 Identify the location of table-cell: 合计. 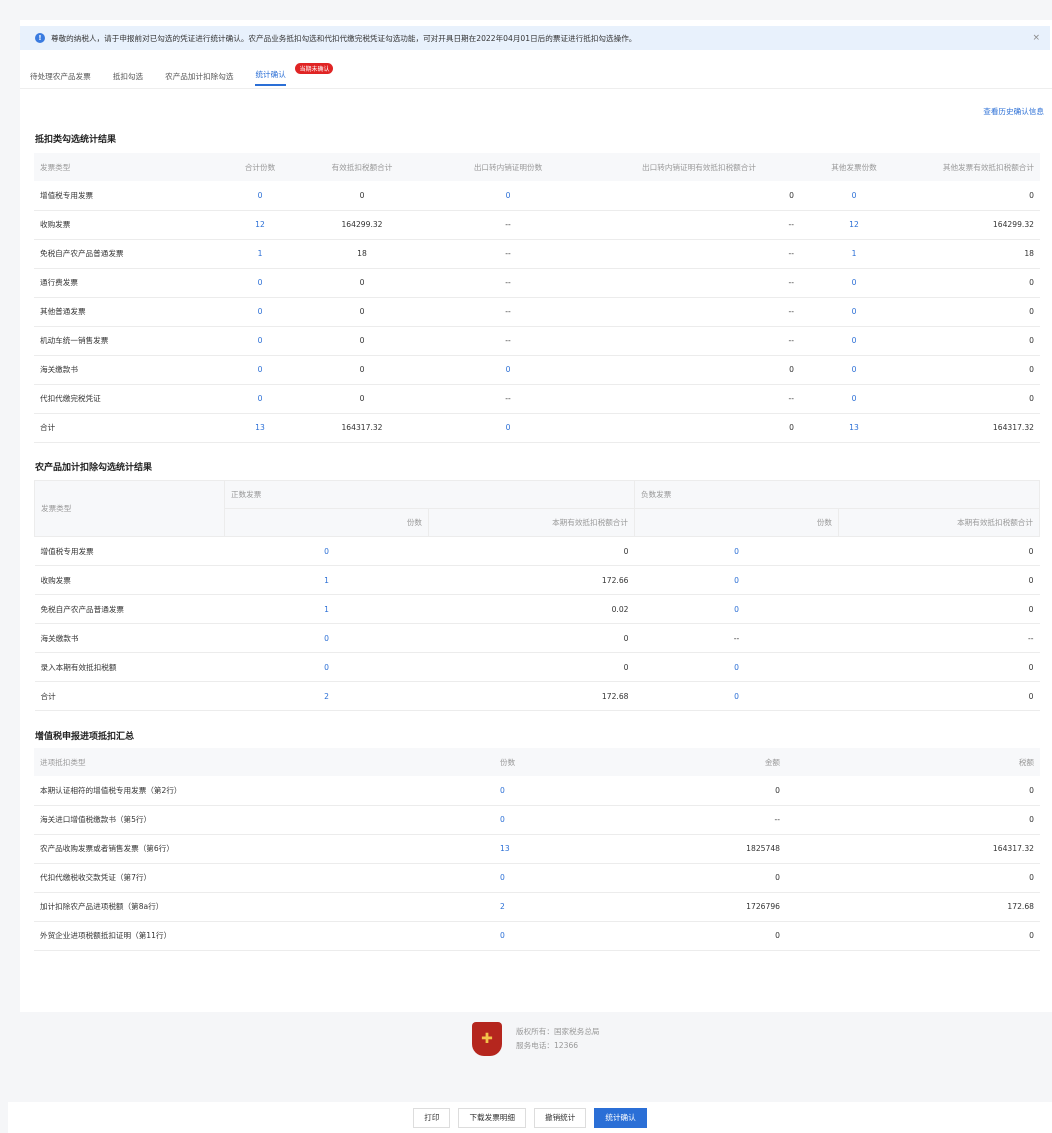
(129, 696).